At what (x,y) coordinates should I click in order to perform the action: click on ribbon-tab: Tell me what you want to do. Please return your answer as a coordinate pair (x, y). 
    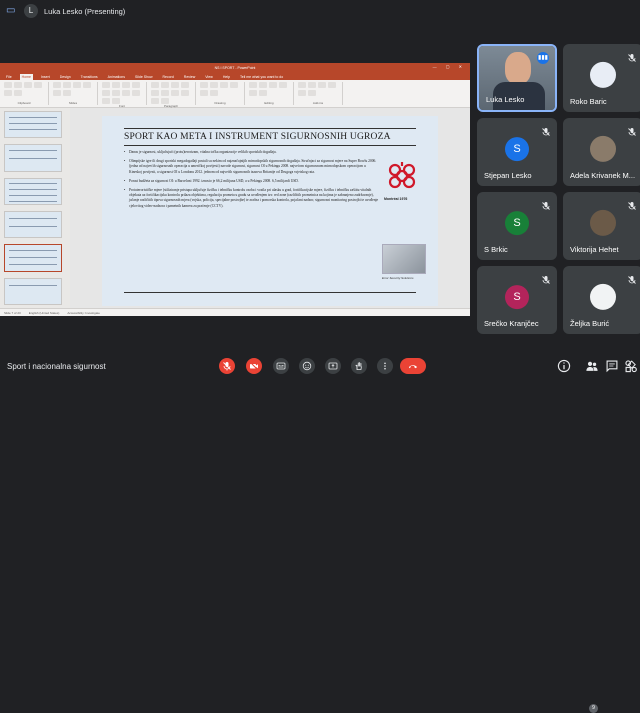
    Looking at the image, I should click on (261, 77).